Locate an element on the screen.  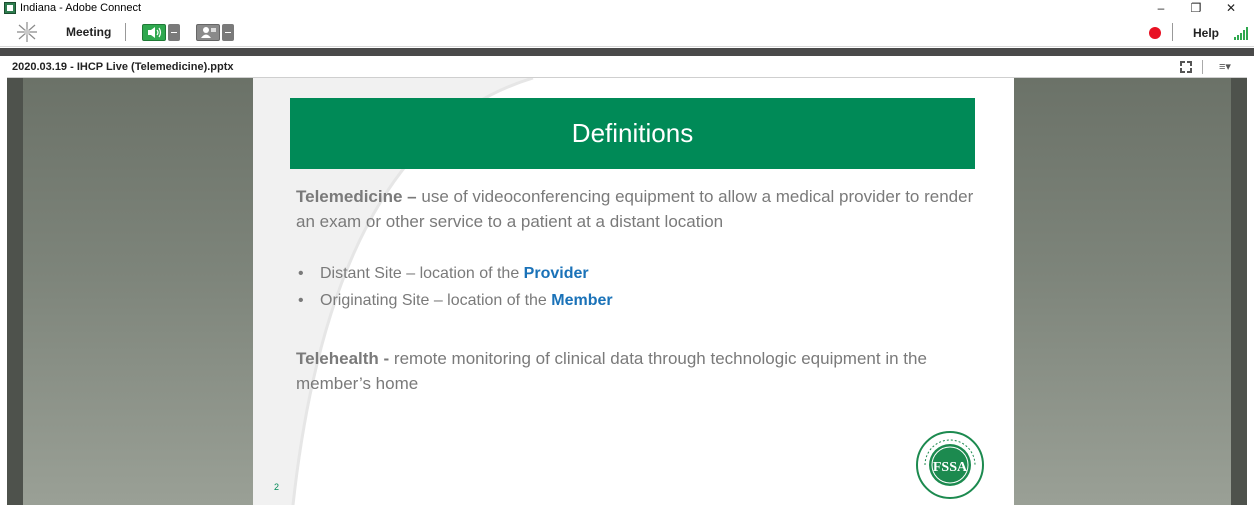
bullet-emphasis: Provider is located at coordinates (556, 273).